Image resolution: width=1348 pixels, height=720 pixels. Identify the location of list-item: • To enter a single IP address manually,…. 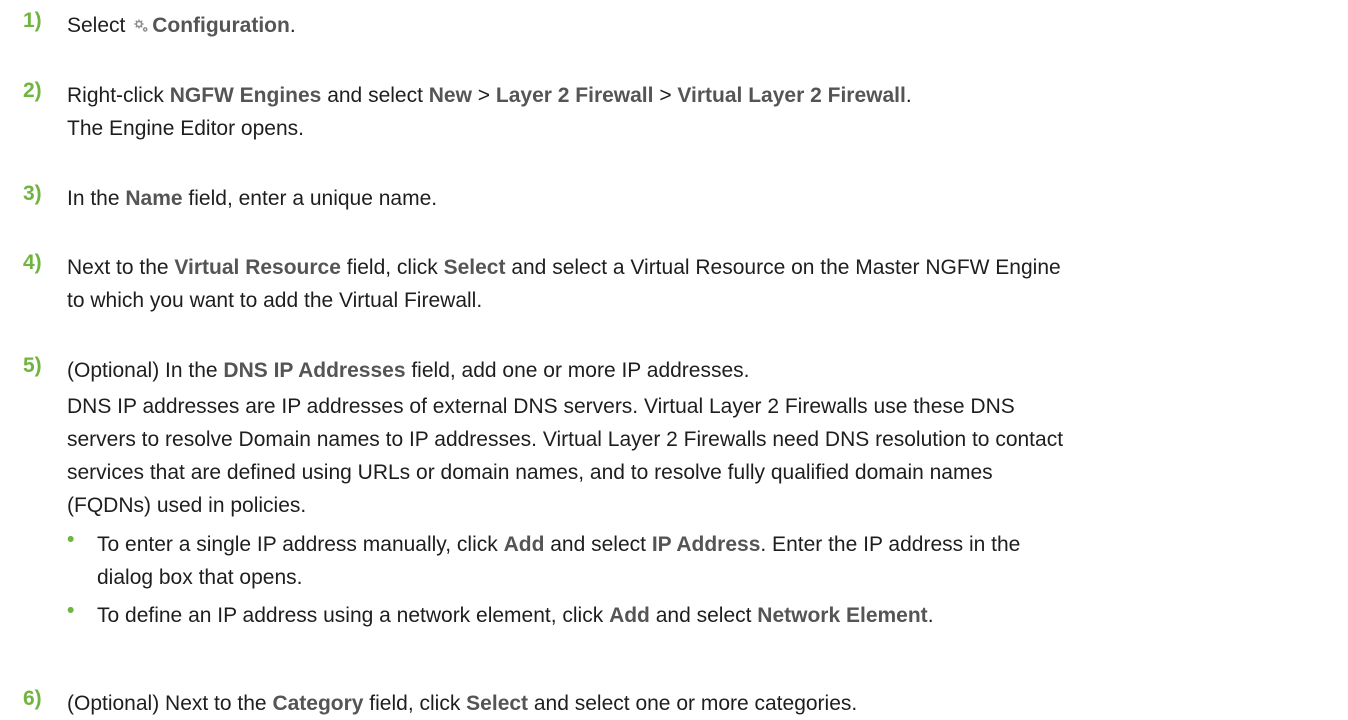
(544, 558).